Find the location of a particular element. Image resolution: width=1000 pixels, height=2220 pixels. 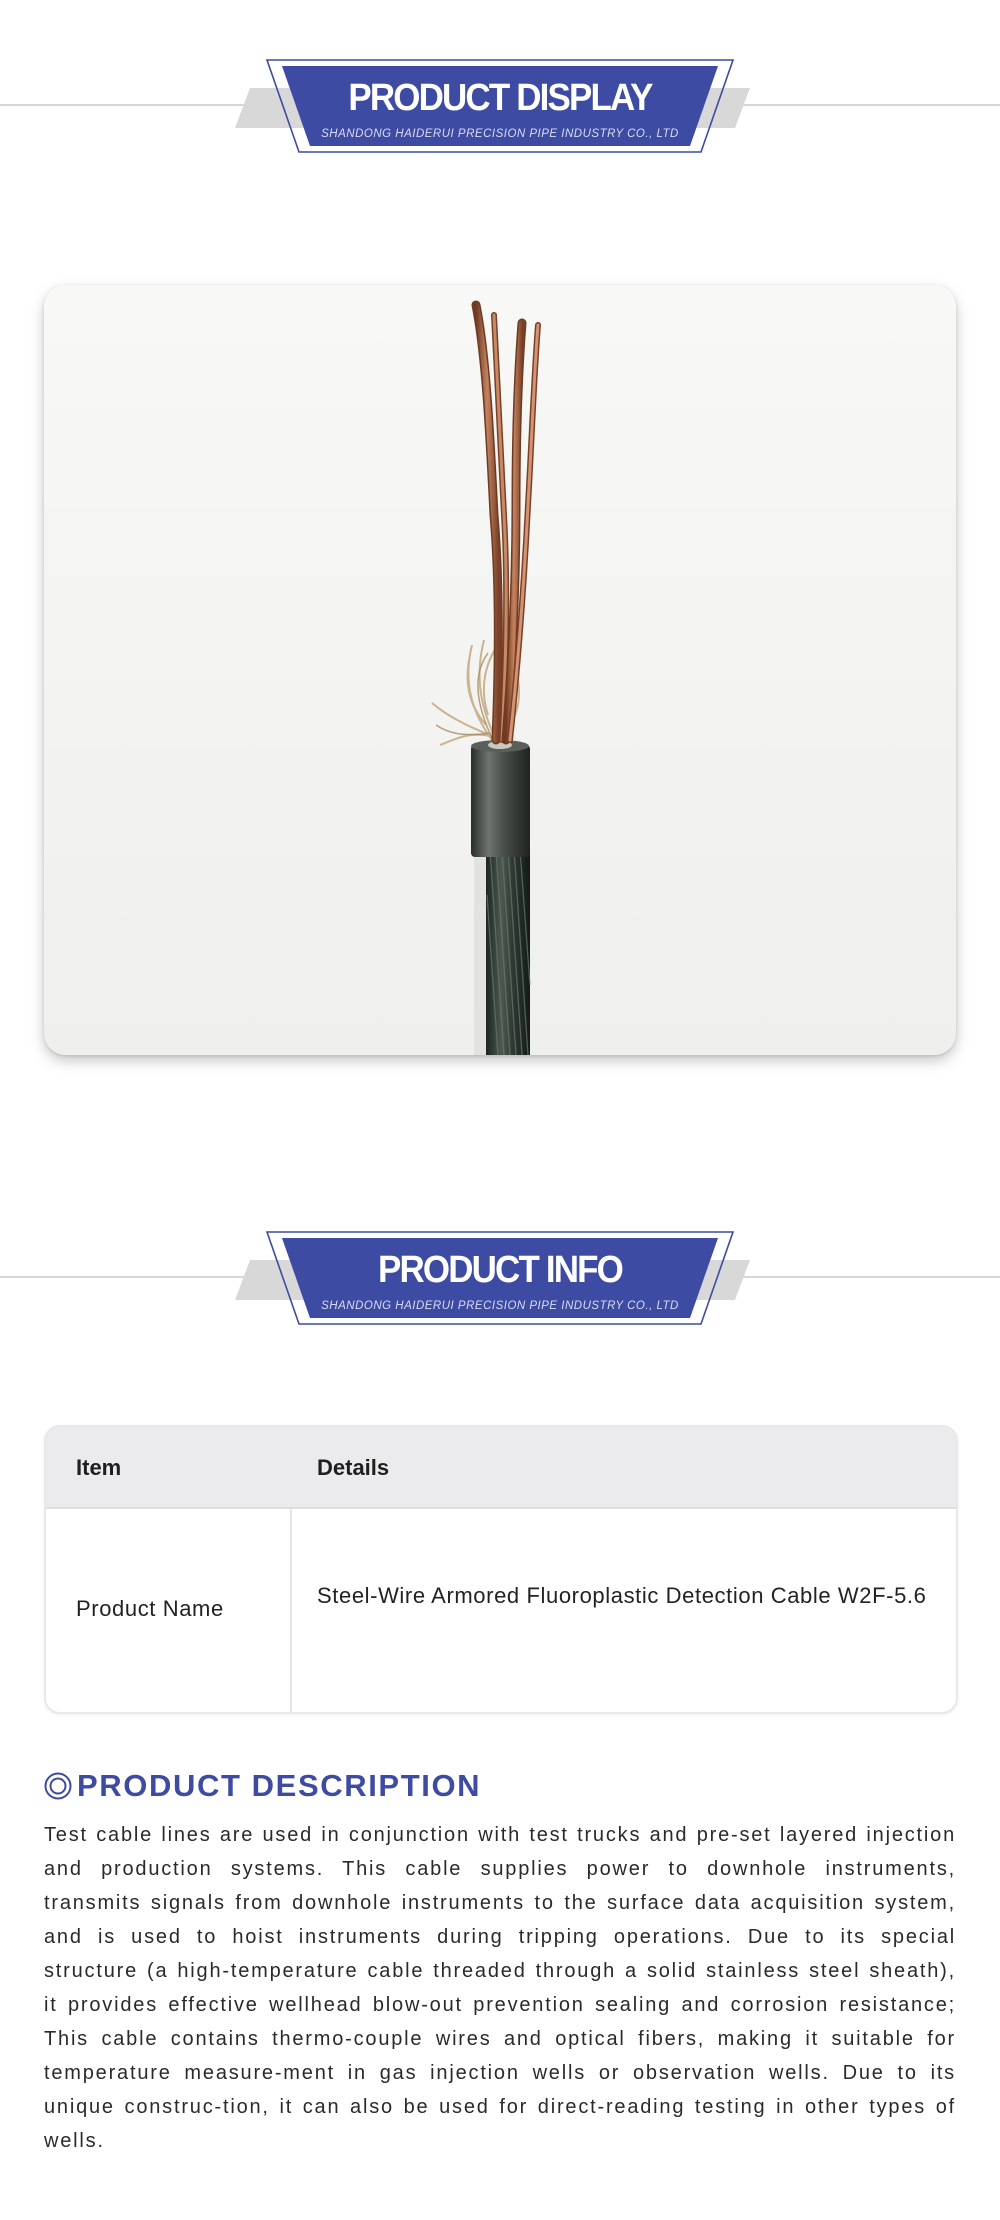

description-heading-text: PRODUCT DESCRIPTION is located at coordinates (279, 1785).